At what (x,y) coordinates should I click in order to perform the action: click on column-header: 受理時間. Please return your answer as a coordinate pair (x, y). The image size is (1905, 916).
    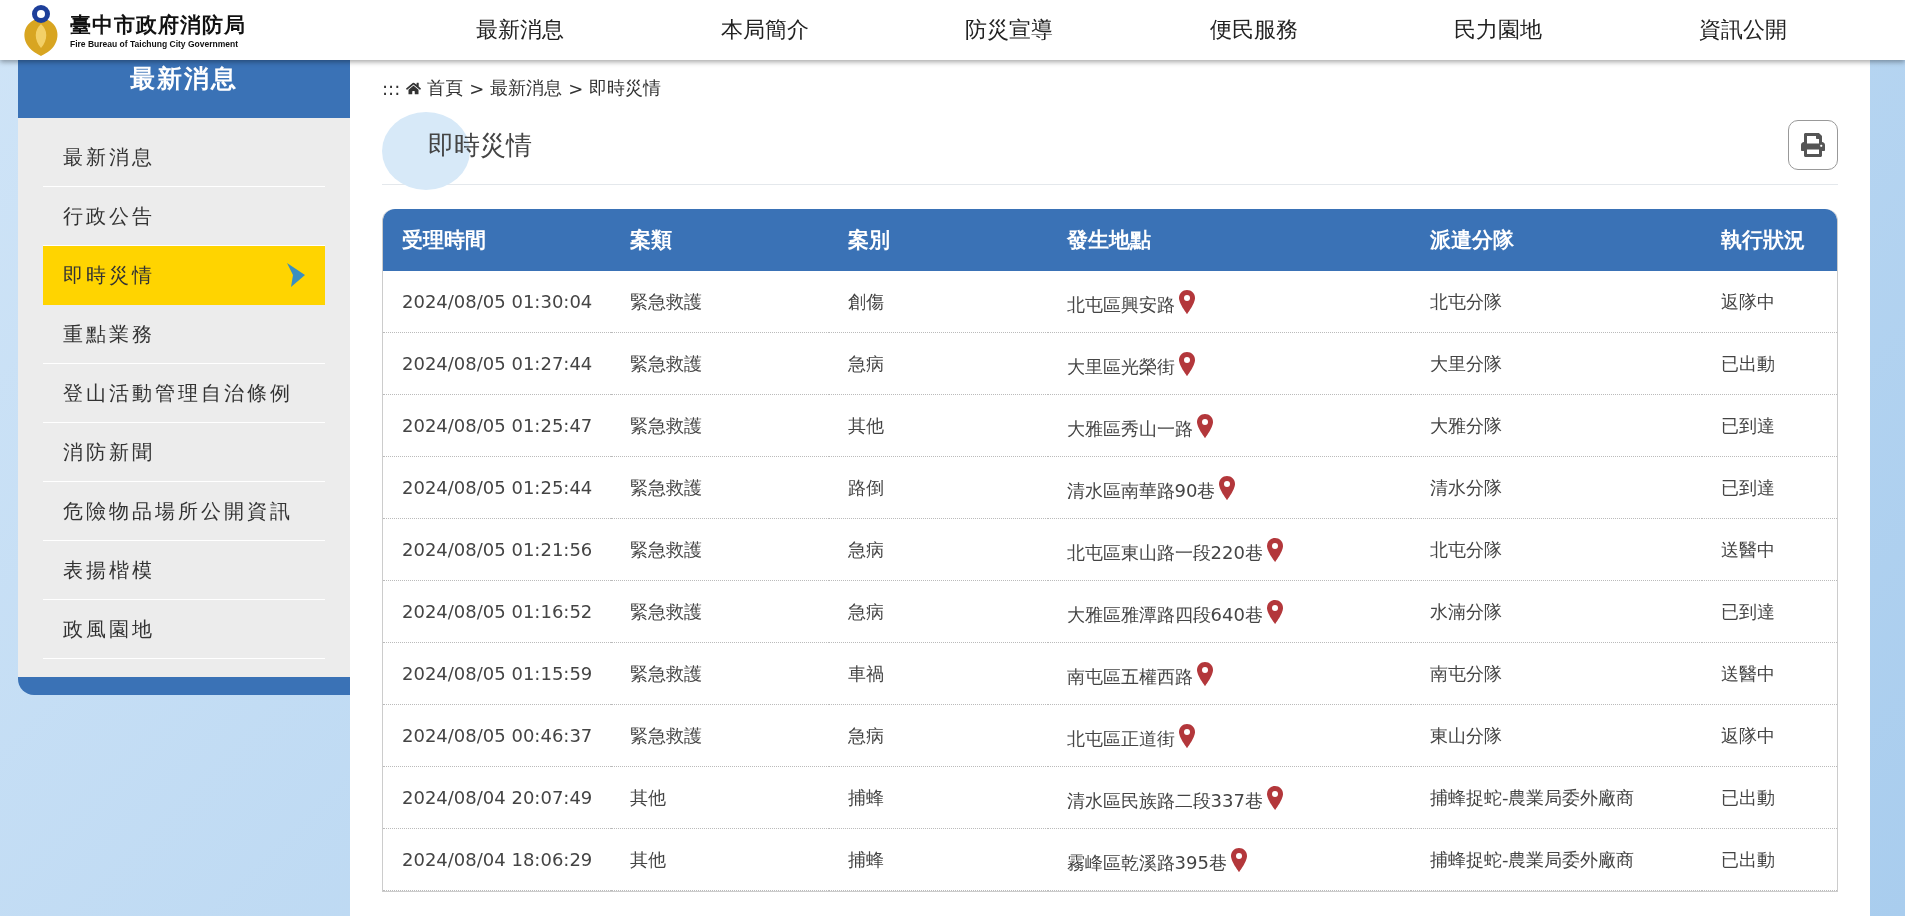
    Looking at the image, I should click on (497, 240).